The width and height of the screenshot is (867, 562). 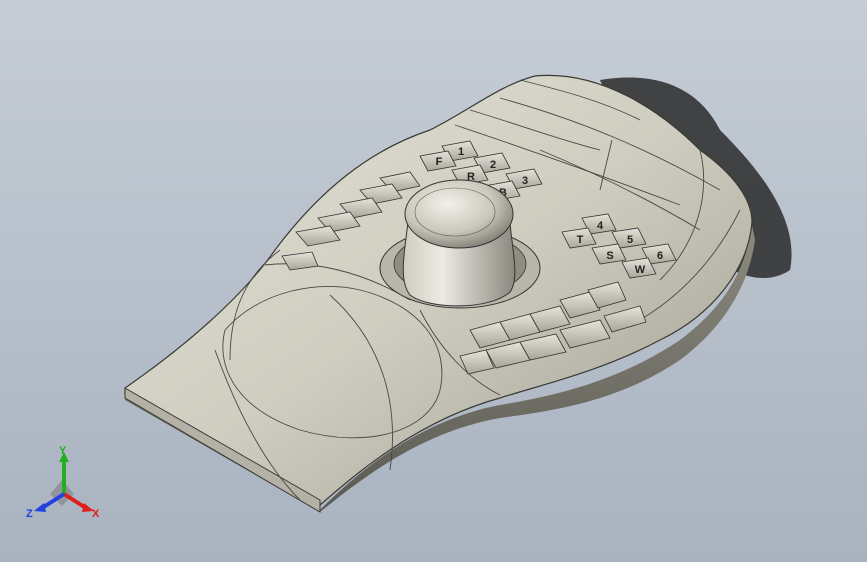 What do you see at coordinates (40, 507) in the screenshot?
I see `z-axis-arrow` at bounding box center [40, 507].